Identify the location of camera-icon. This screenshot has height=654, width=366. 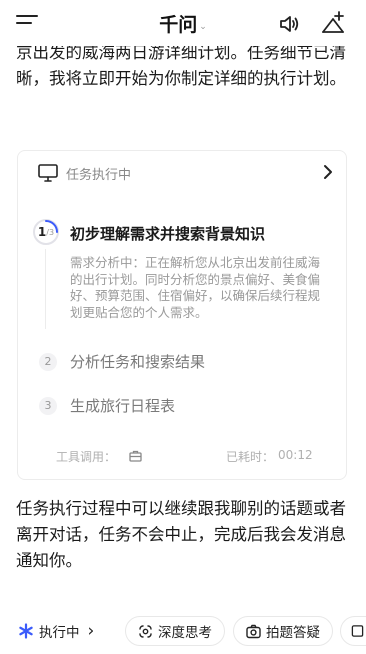
(253, 631).